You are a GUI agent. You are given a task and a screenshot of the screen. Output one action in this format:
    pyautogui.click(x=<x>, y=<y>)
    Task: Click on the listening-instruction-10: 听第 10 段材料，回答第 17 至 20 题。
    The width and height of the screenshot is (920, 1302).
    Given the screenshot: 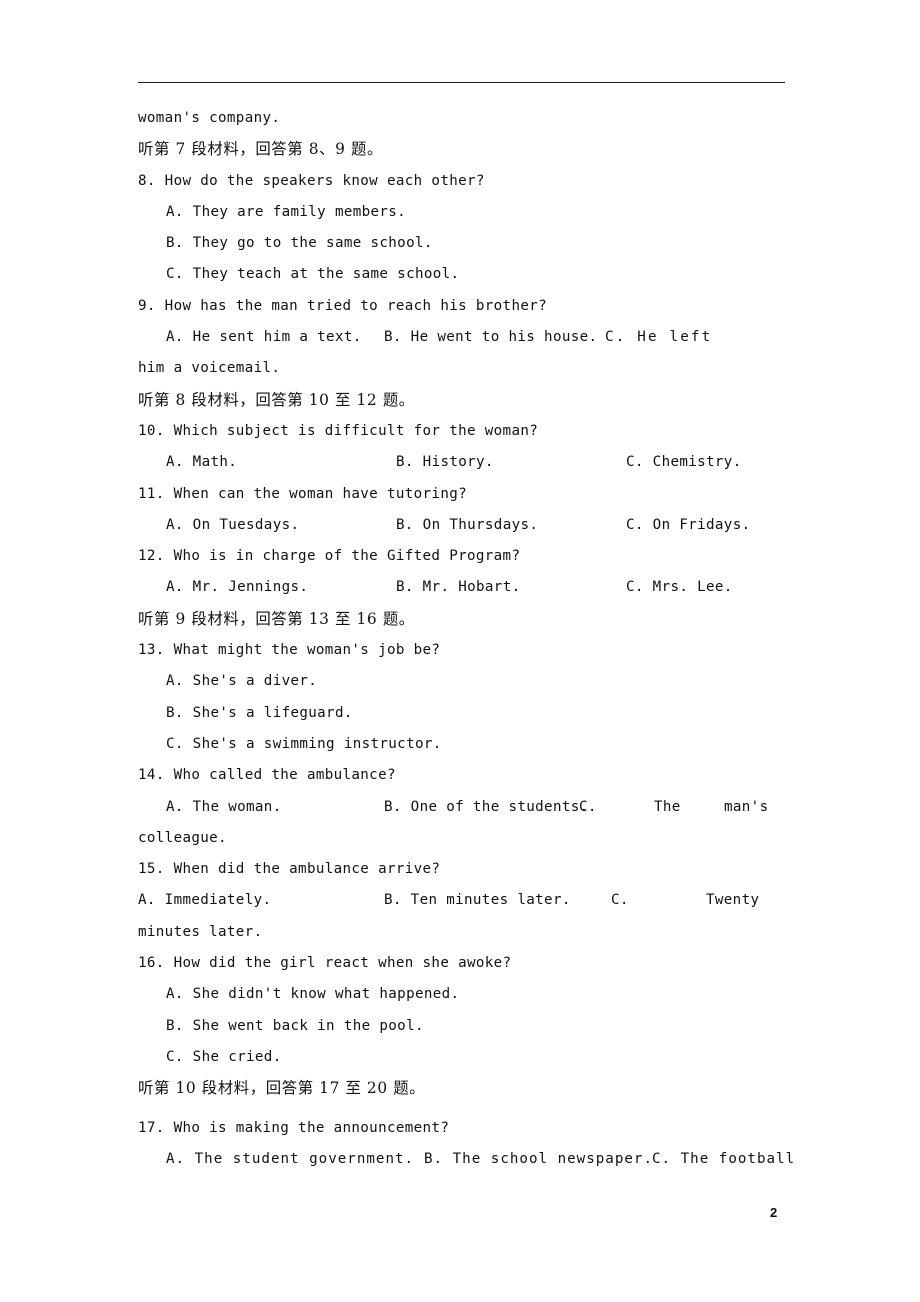 What is the action you would take?
    pyautogui.click(x=282, y=1088)
    